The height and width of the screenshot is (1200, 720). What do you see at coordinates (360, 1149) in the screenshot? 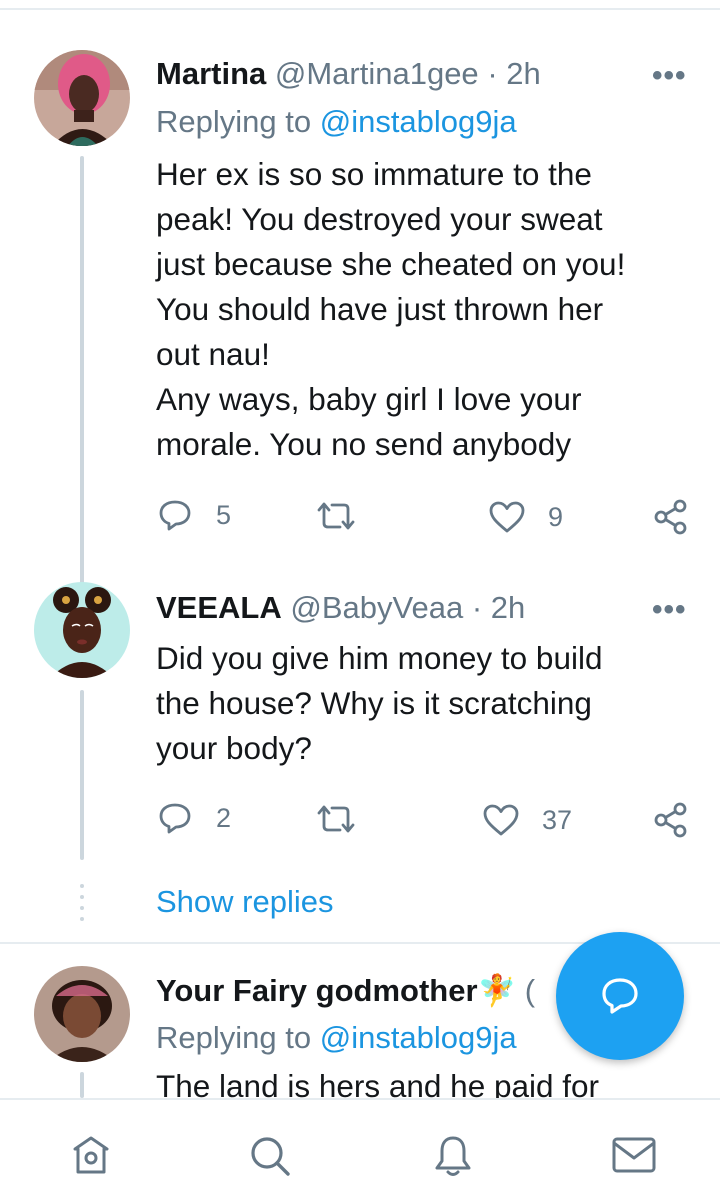
I see `bottom-navigation` at bounding box center [360, 1149].